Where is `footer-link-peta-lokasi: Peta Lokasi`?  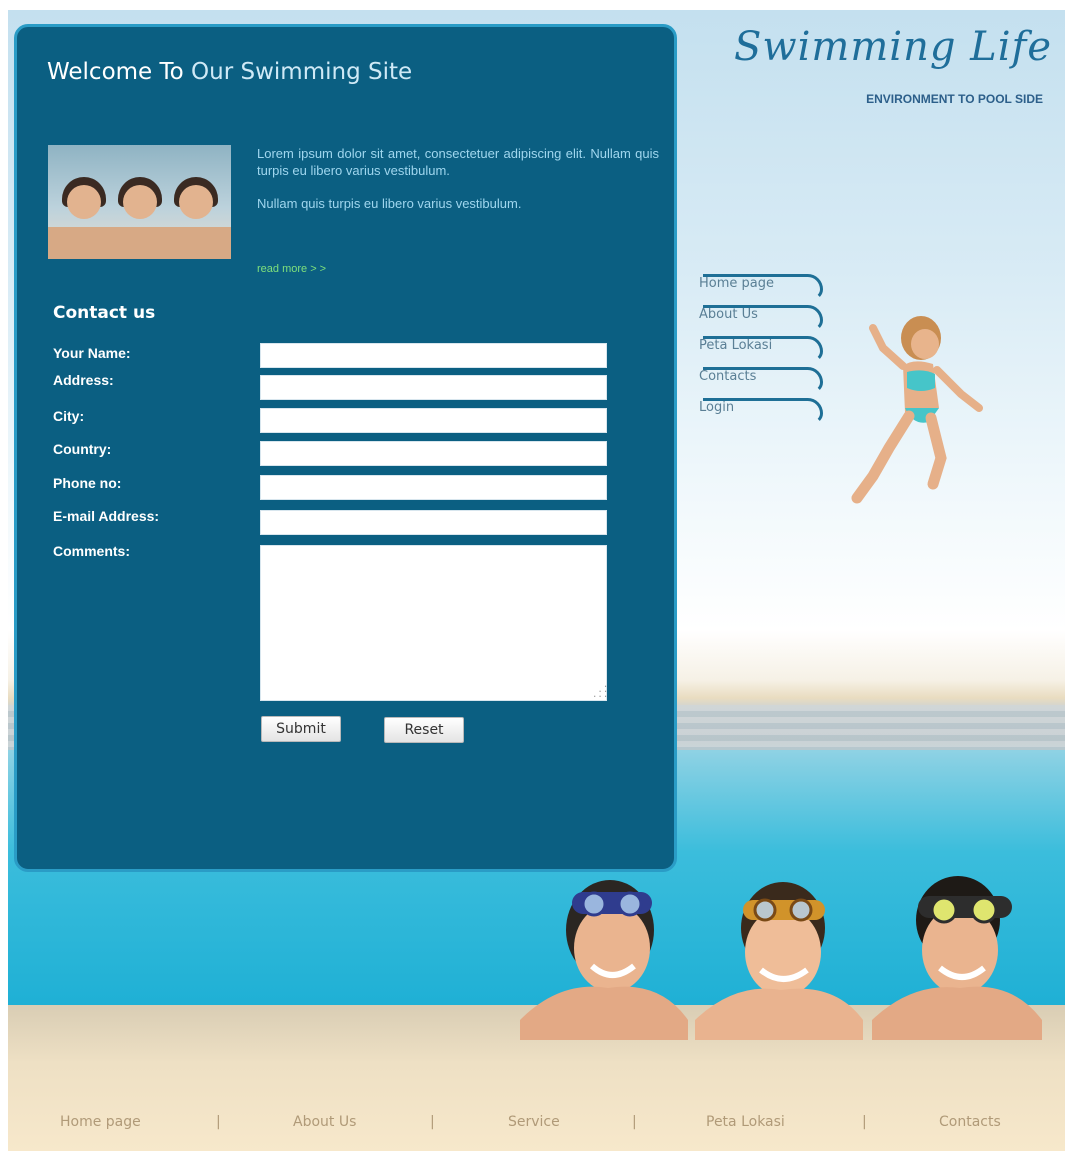 footer-link-peta-lokasi: Peta Lokasi is located at coordinates (745, 1122).